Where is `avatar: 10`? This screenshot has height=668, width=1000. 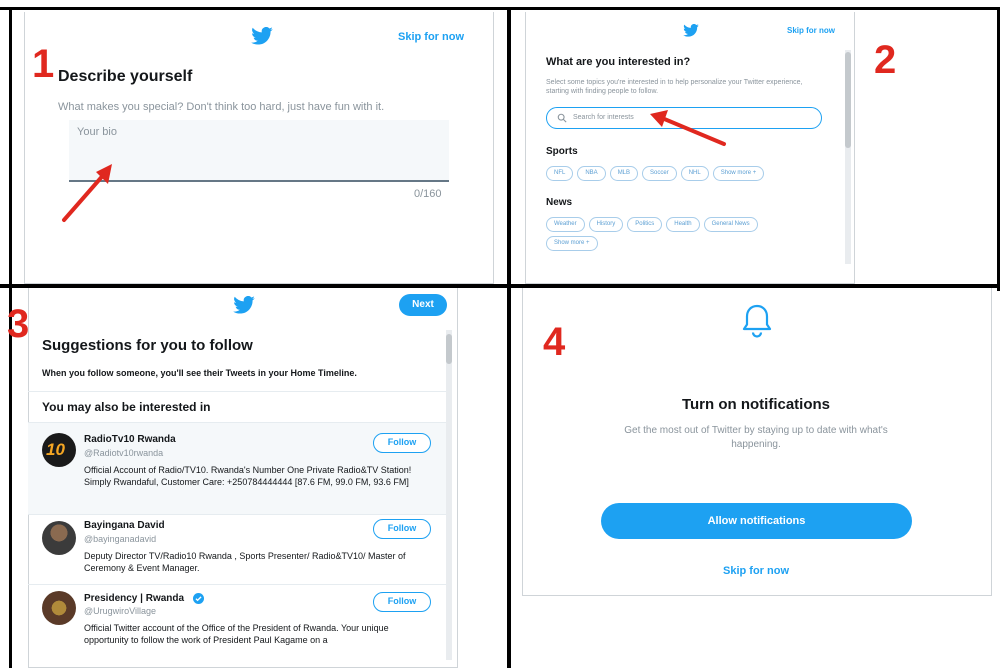 avatar: 10 is located at coordinates (59, 450).